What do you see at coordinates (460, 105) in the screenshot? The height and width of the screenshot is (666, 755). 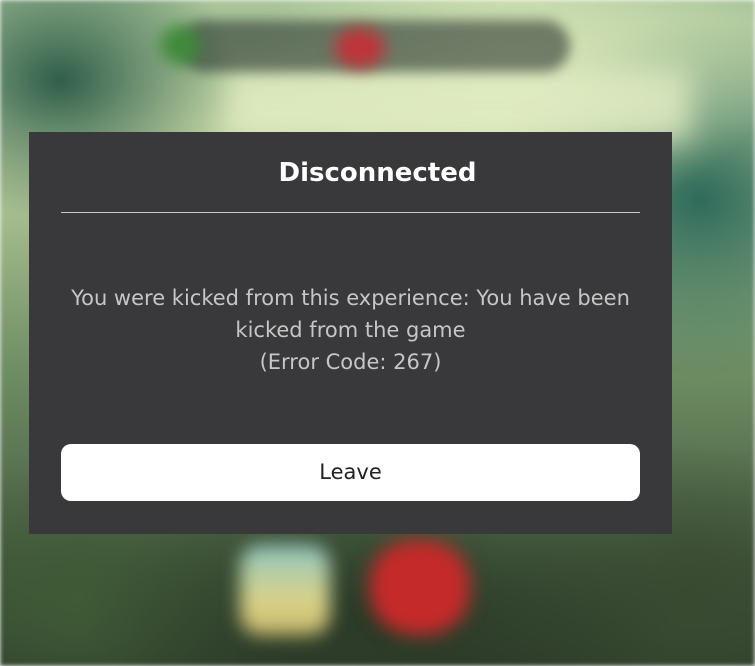 I see `game-background-sky` at bounding box center [460, 105].